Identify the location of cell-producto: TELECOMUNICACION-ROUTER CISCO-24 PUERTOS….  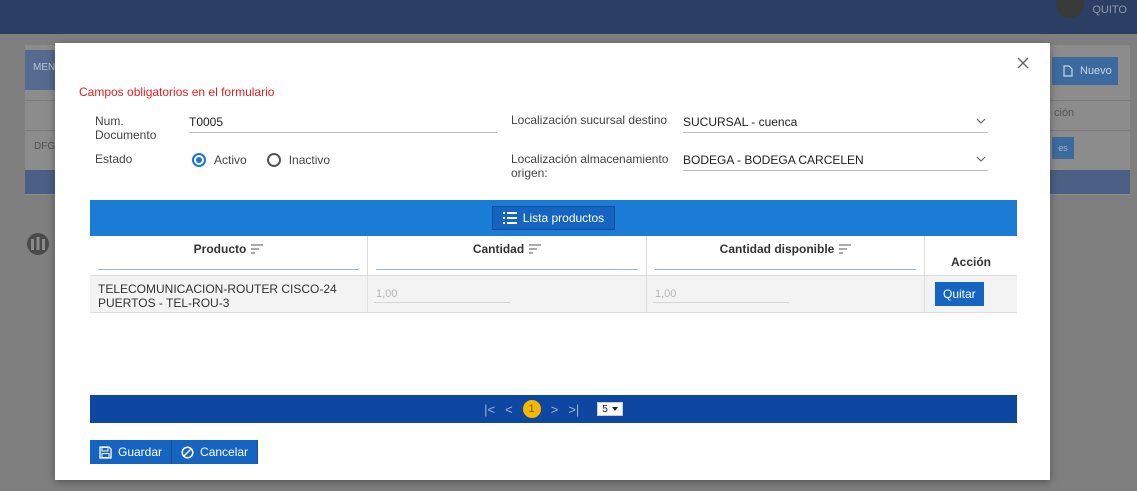
(229, 294).